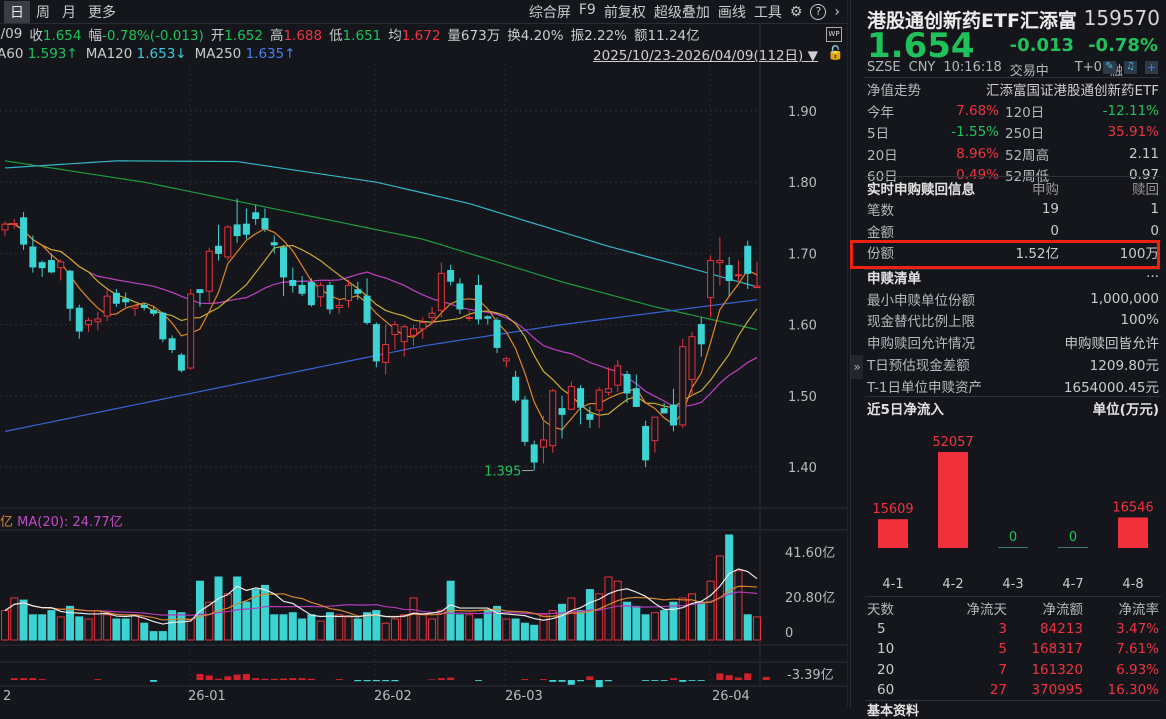 This screenshot has width=1166, height=719. What do you see at coordinates (667, 34) in the screenshot?
I see `quote-field: 额11.24亿` at bounding box center [667, 34].